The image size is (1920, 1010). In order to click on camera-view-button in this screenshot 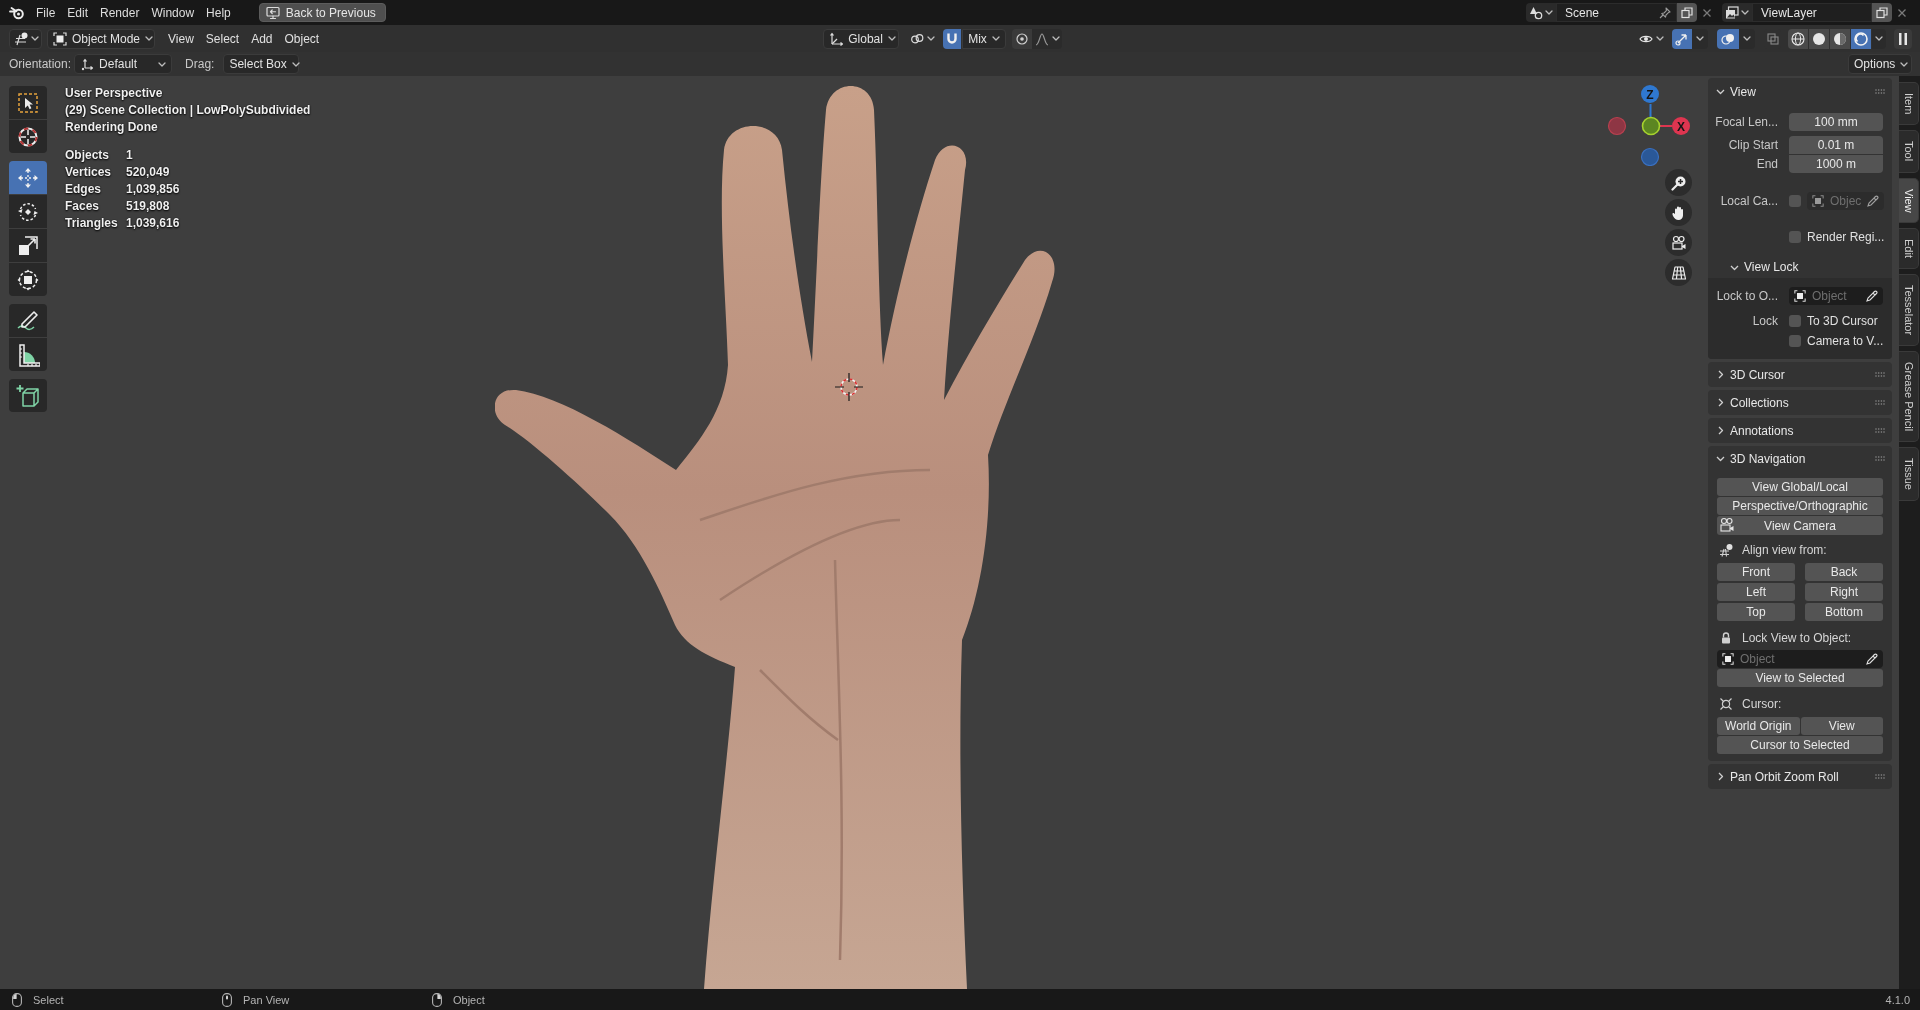, I will do `click(1678, 242)`.